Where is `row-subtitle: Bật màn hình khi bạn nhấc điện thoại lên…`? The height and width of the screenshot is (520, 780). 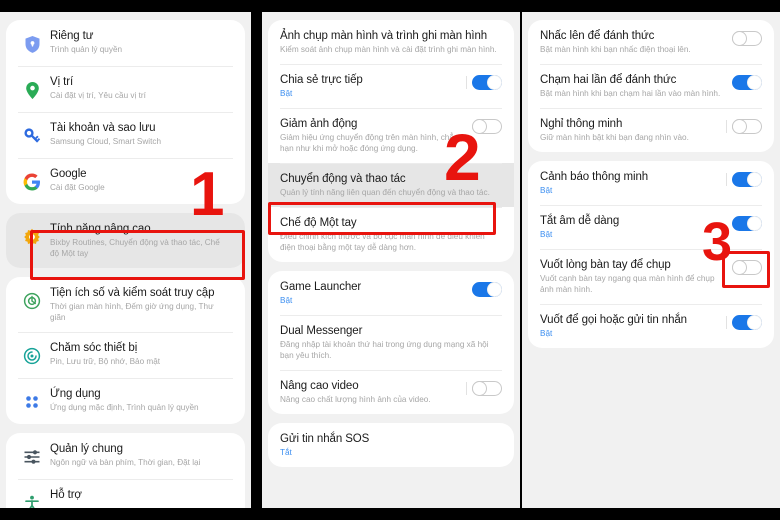
row-subtitle: Bật màn hình khi bạn nhấc điện thoại lên… is located at coordinates (615, 49).